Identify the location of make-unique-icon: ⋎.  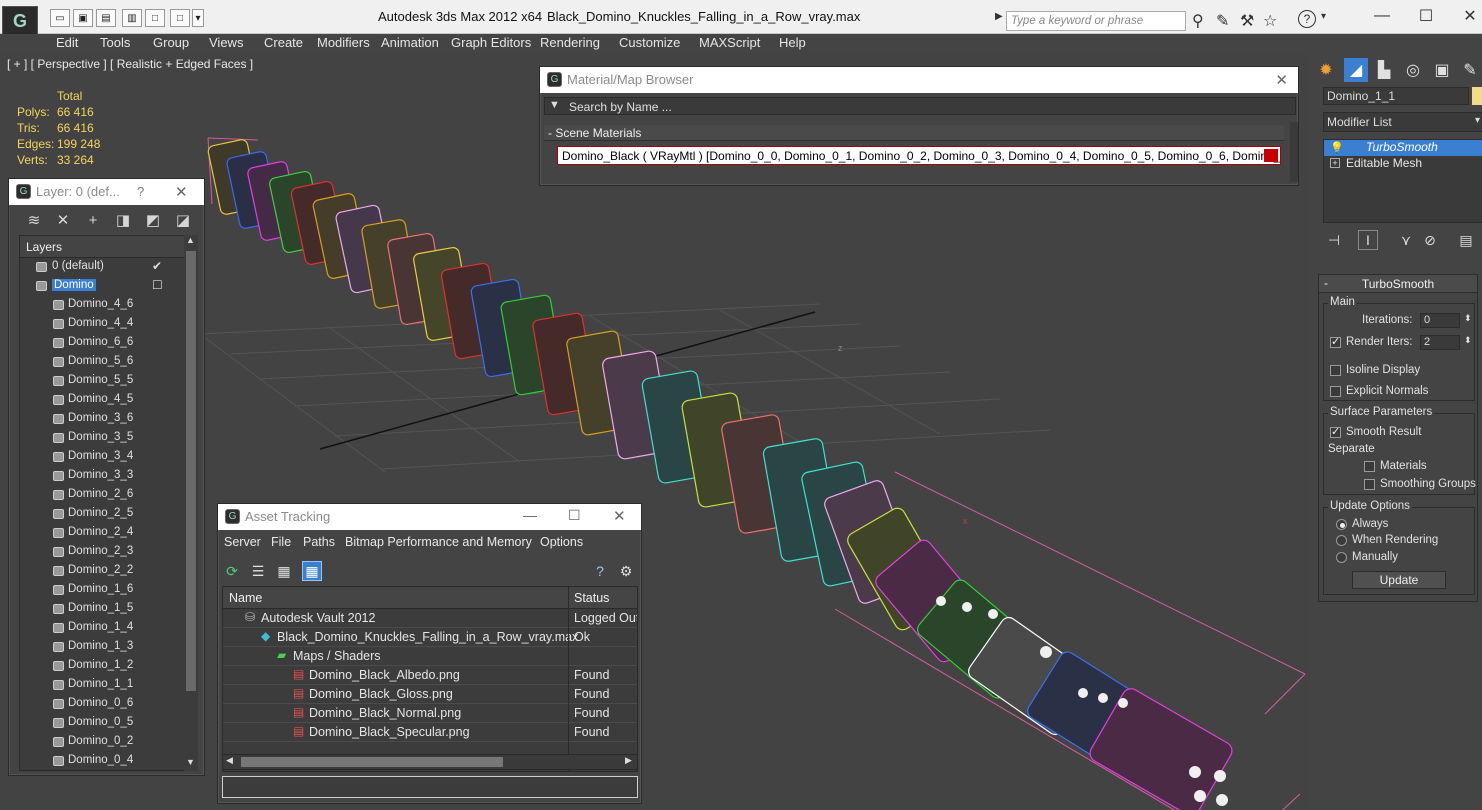
(1406, 240).